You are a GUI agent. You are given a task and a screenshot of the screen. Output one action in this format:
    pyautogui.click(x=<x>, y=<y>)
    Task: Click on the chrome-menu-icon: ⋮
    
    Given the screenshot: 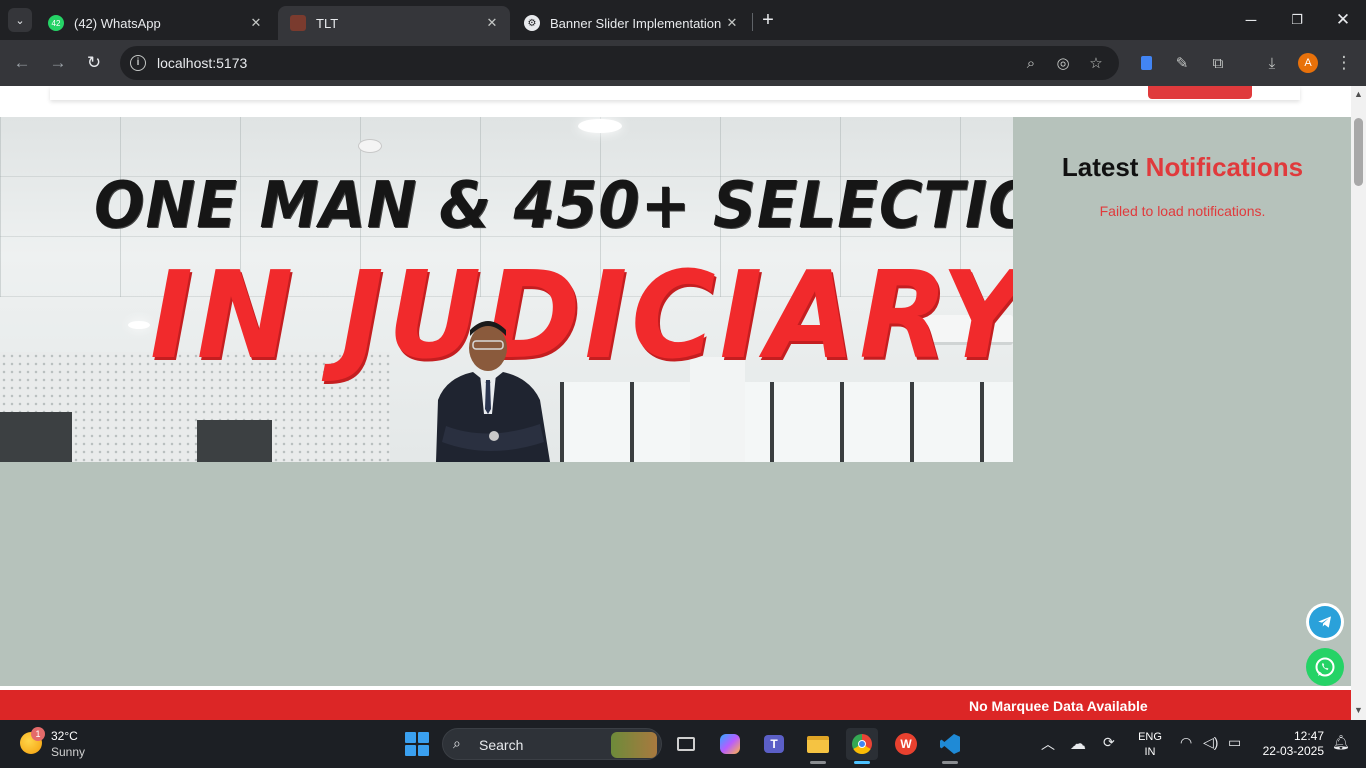 What is the action you would take?
    pyautogui.click(x=1344, y=63)
    